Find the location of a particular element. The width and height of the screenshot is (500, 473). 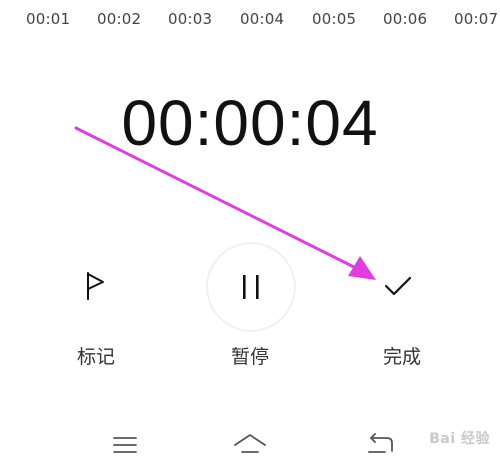

done-button is located at coordinates (398, 286).